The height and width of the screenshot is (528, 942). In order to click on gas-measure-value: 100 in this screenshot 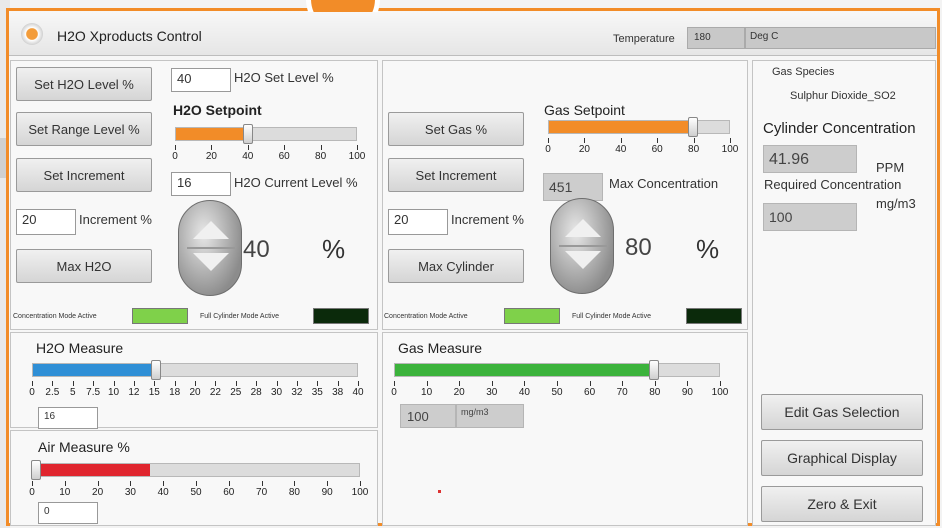, I will do `click(428, 416)`.